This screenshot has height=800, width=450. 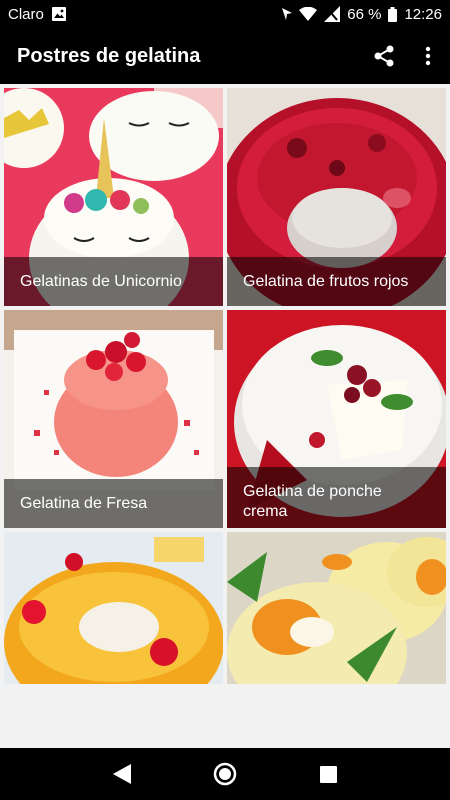 I want to click on app-title: Postres de gelatina, so click(x=109, y=55).